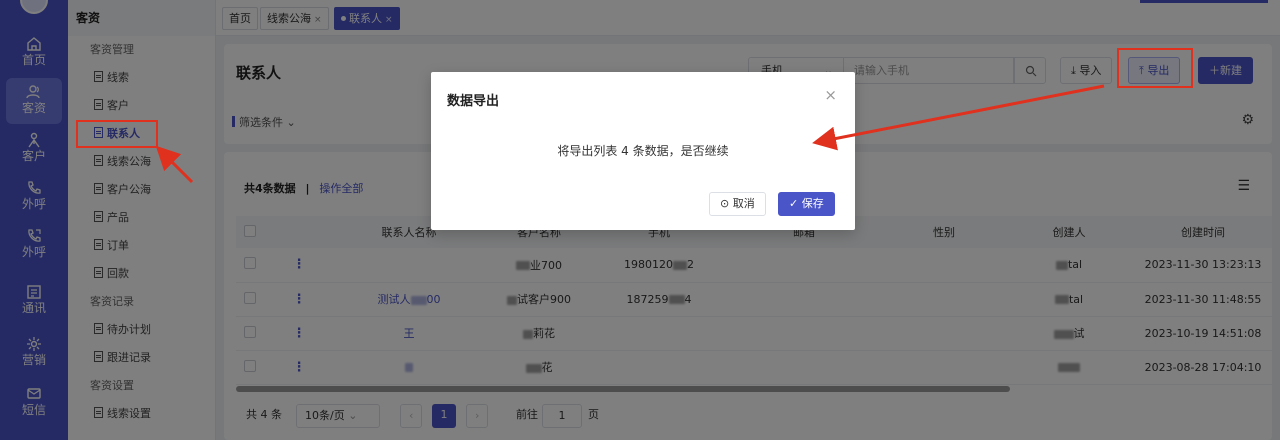 Image resolution: width=1280 pixels, height=440 pixels. What do you see at coordinates (958, 117) in the screenshot?
I see `arrow-to-dialog` at bounding box center [958, 117].